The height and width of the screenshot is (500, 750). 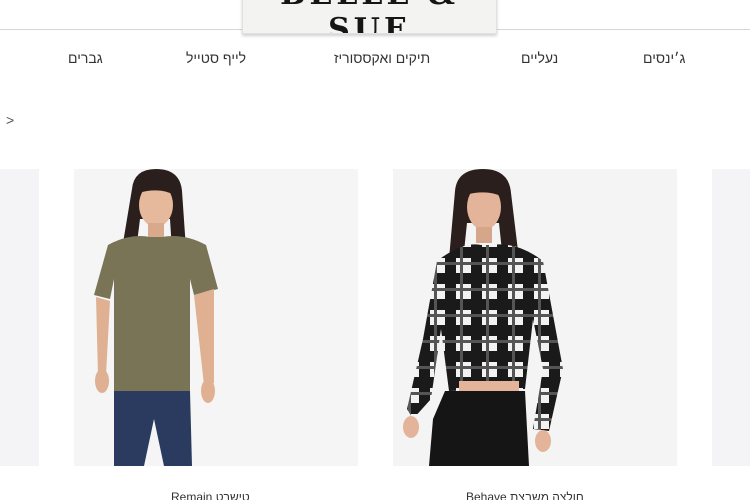 I want to click on product-title-remain: טישרט Remain, so click(x=210, y=495).